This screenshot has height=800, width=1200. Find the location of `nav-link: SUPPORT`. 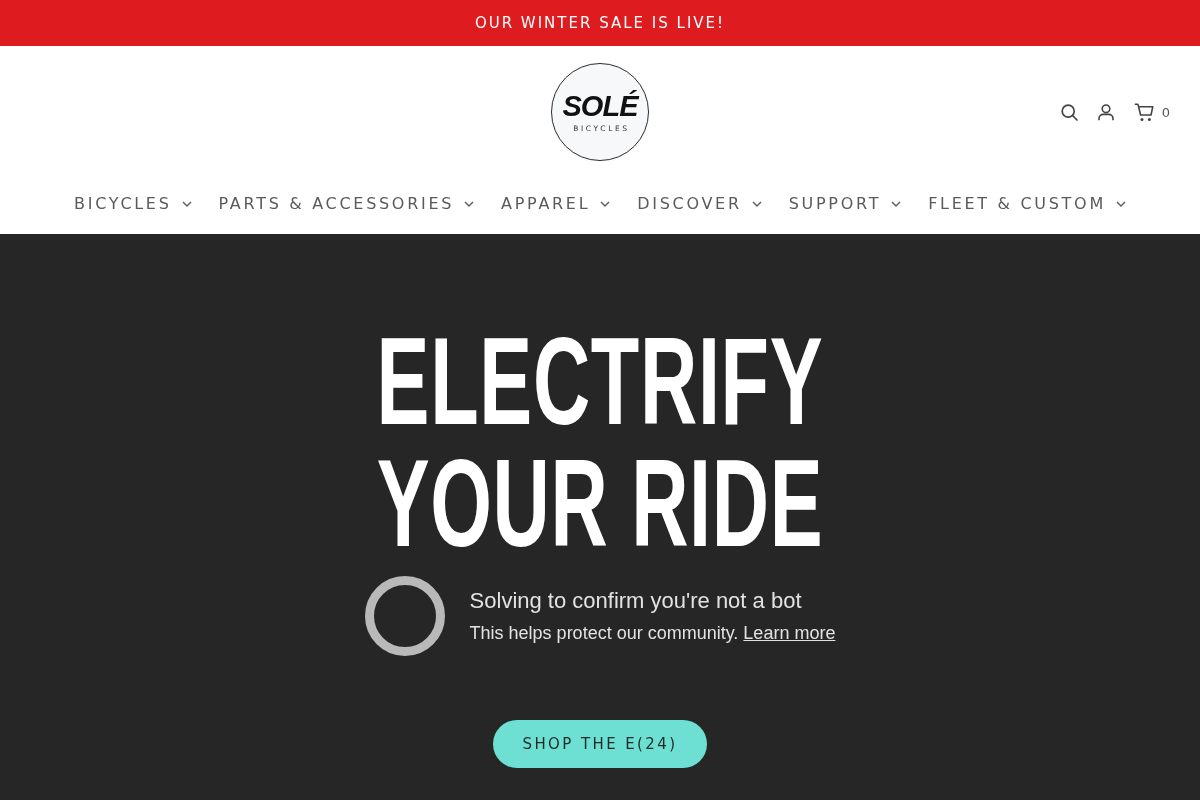

nav-link: SUPPORT is located at coordinates (845, 204).